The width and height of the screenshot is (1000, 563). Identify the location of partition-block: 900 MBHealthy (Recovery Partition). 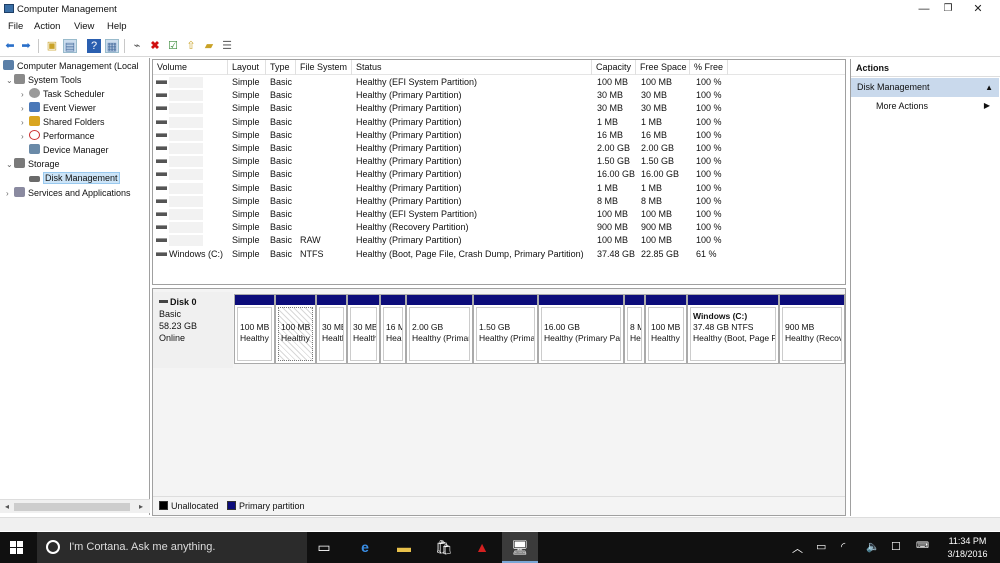
(812, 329).